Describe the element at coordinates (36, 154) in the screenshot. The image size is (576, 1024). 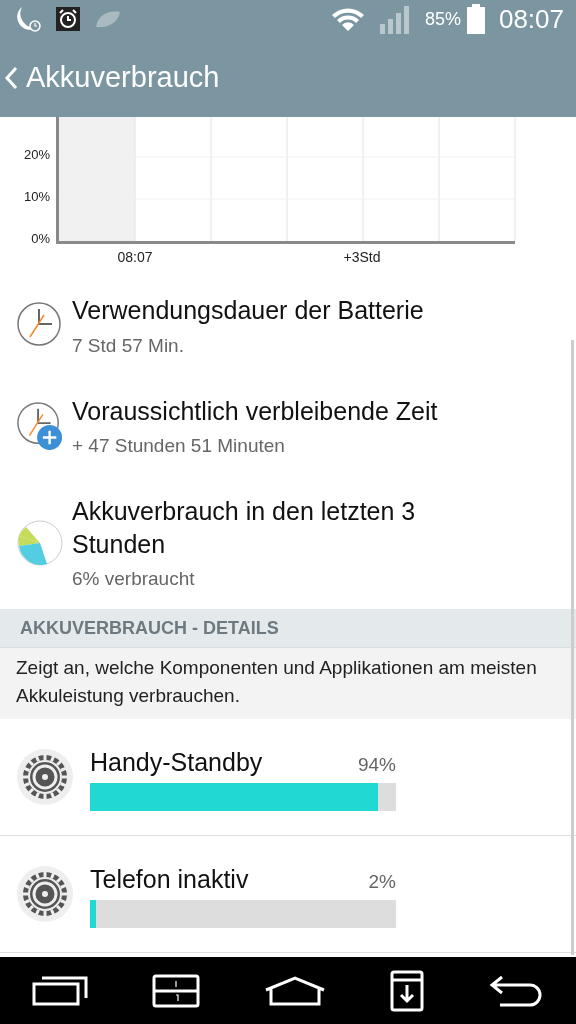
I see `axis-label: 20%` at that location.